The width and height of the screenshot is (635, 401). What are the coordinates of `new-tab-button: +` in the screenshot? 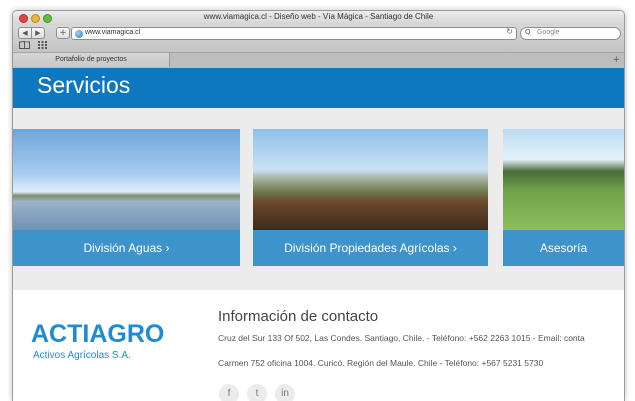 It's located at (616, 60).